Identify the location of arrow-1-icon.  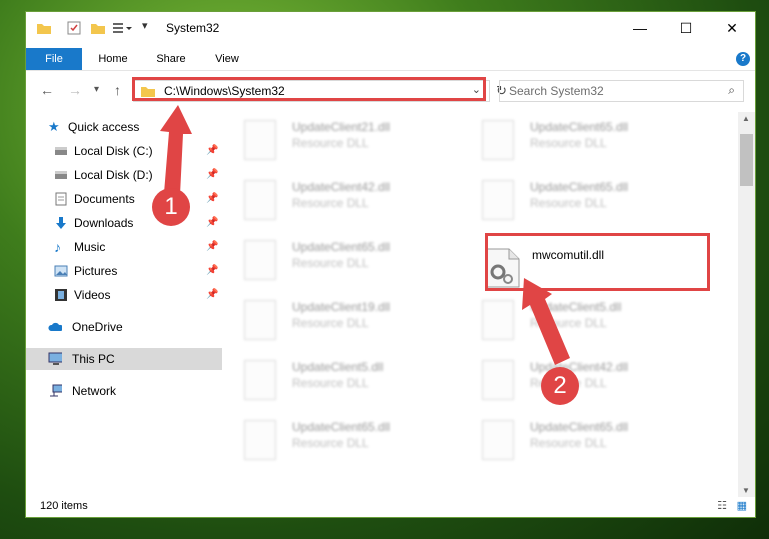
(176, 150).